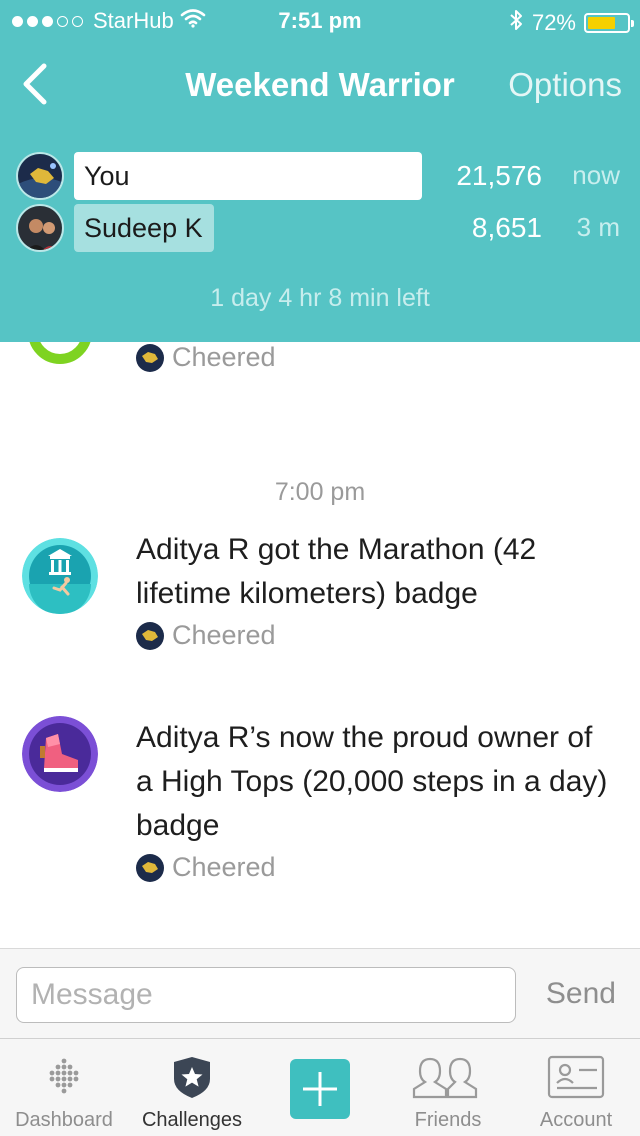 This screenshot has height=1136, width=640. I want to click on add-button, so click(320, 1087).